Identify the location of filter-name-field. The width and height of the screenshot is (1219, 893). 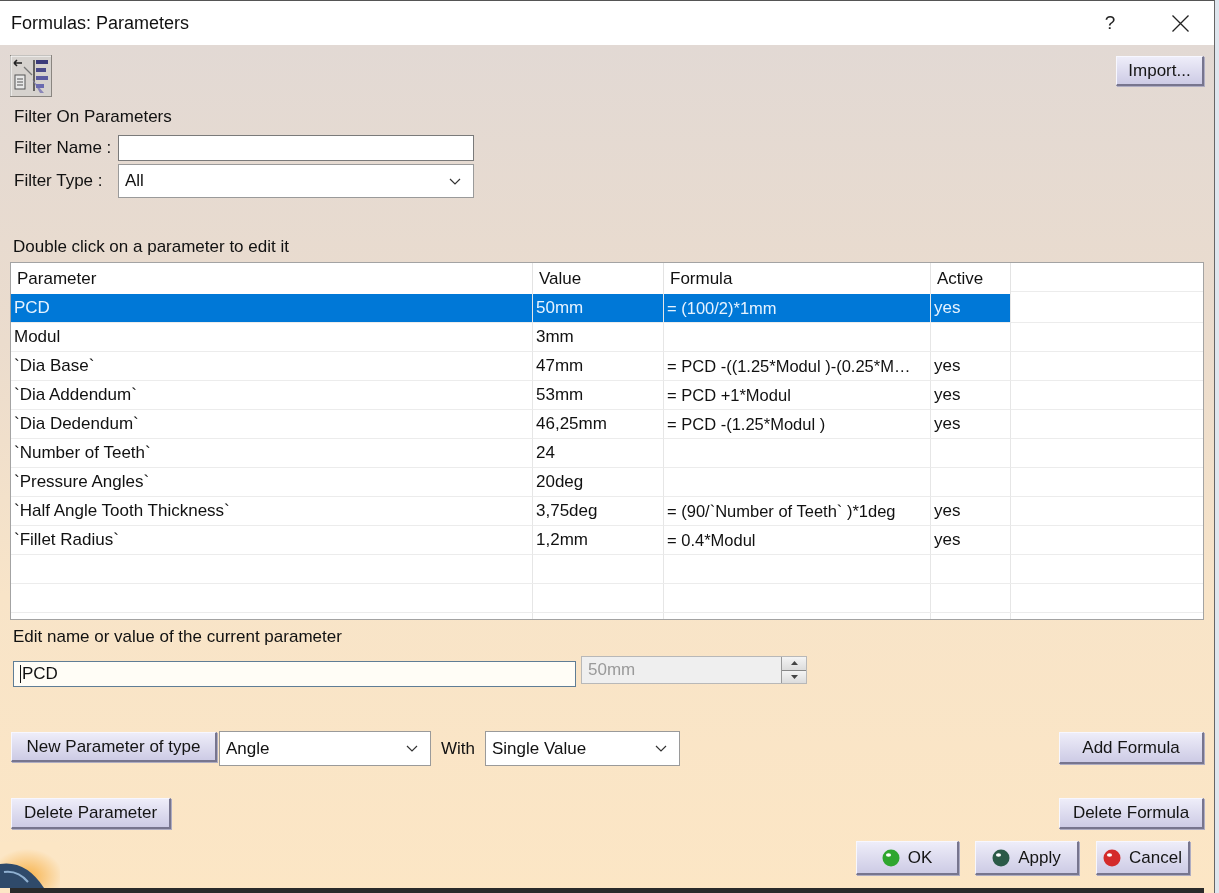
(296, 148).